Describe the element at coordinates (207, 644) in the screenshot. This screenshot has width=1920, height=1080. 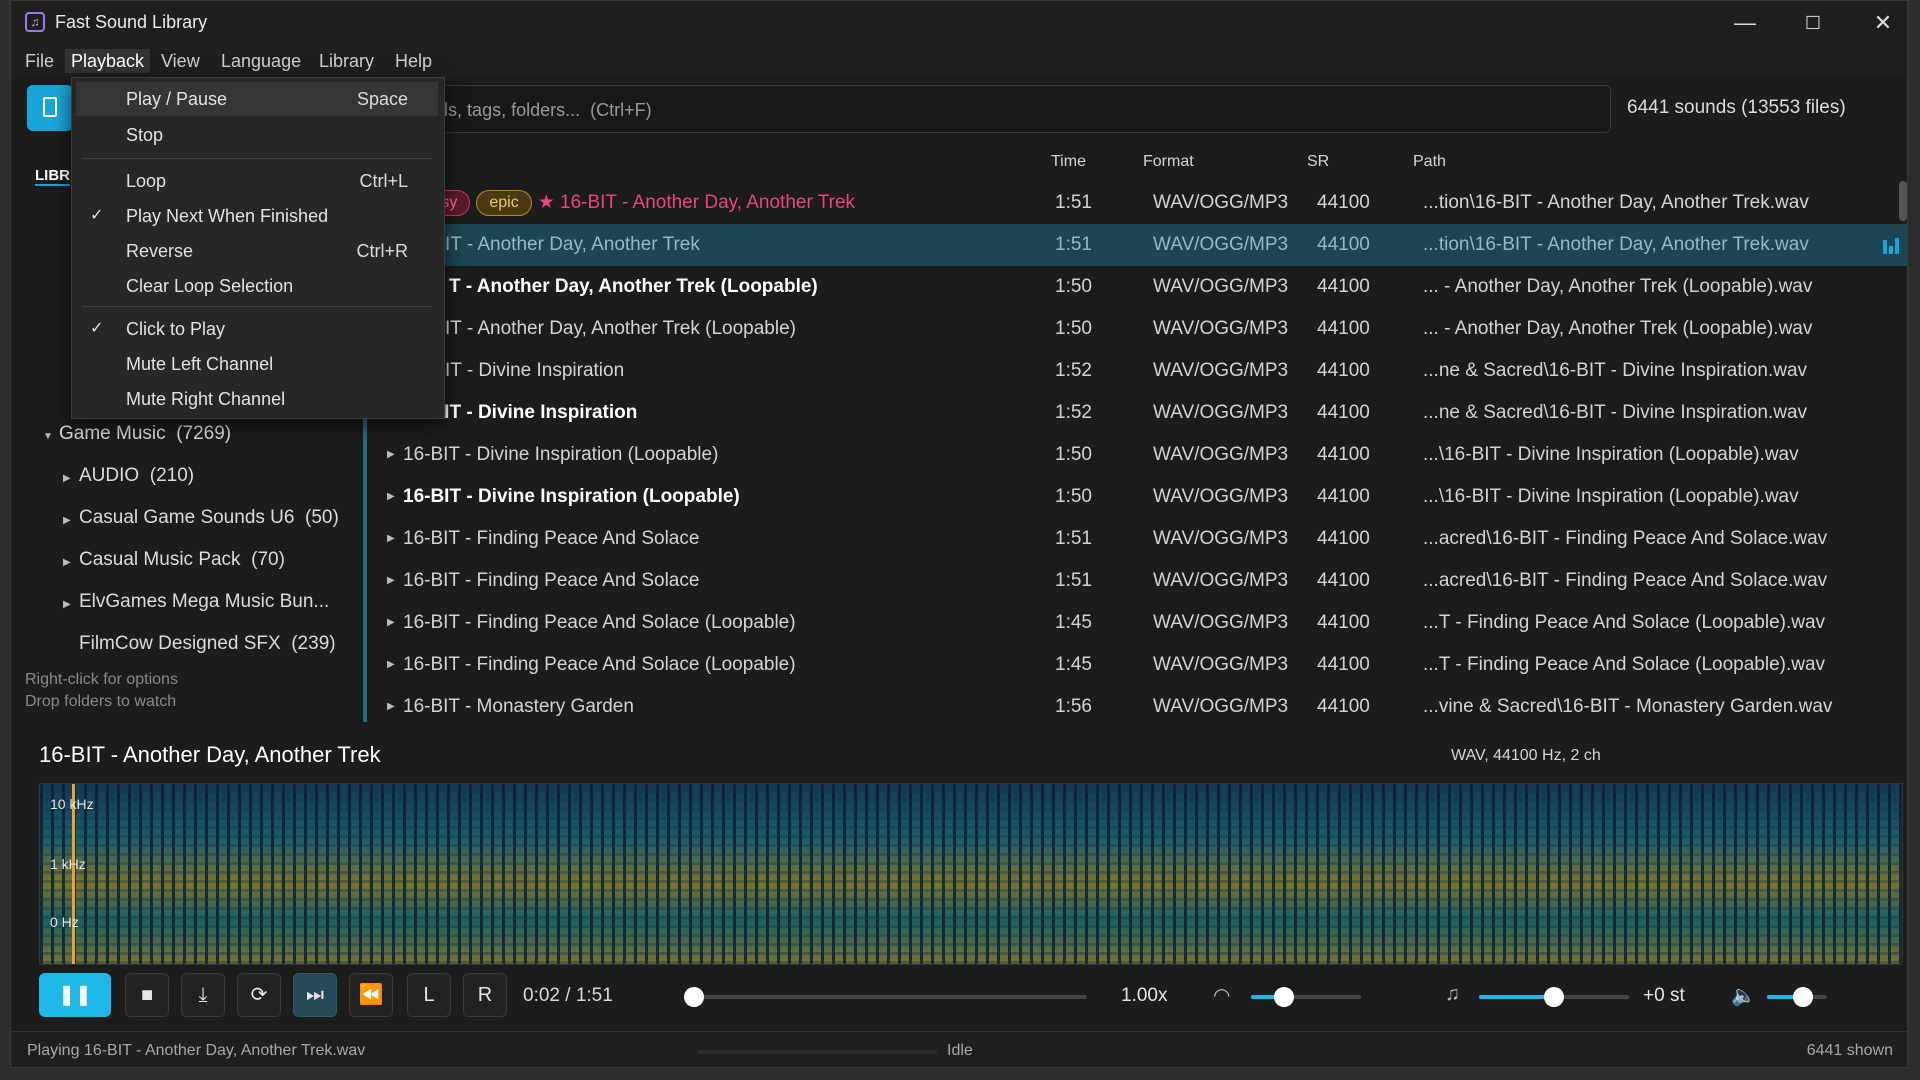
I see `sidebar-item-filmcow: FilmCow Designed SFX (239)` at that location.